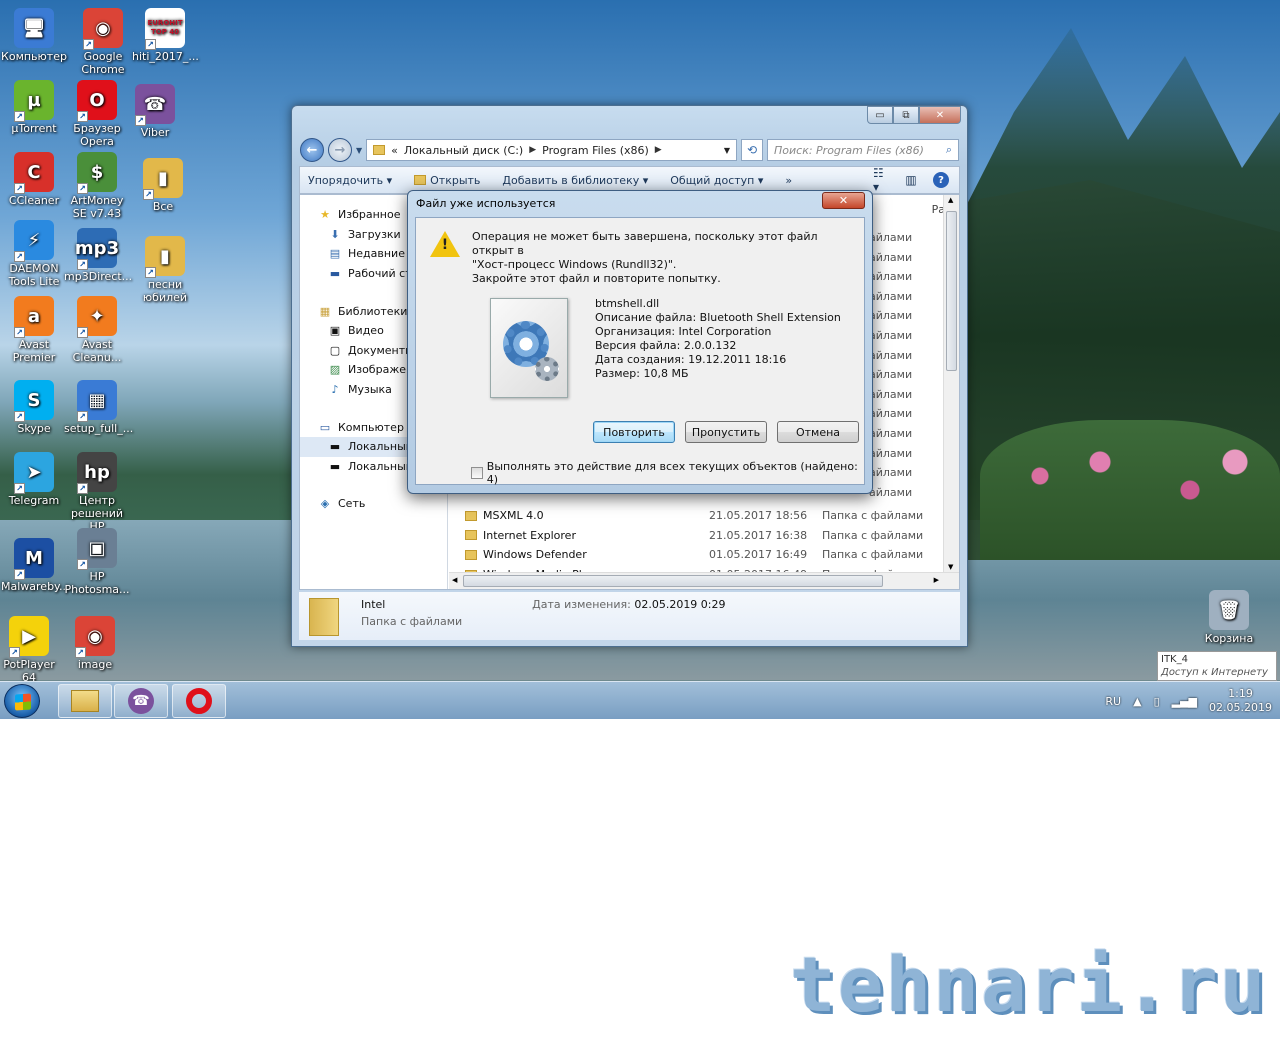 This screenshot has height=1041, width=1280. What do you see at coordinates (373, 604) in the screenshot?
I see `selected-item-name: Intel` at bounding box center [373, 604].